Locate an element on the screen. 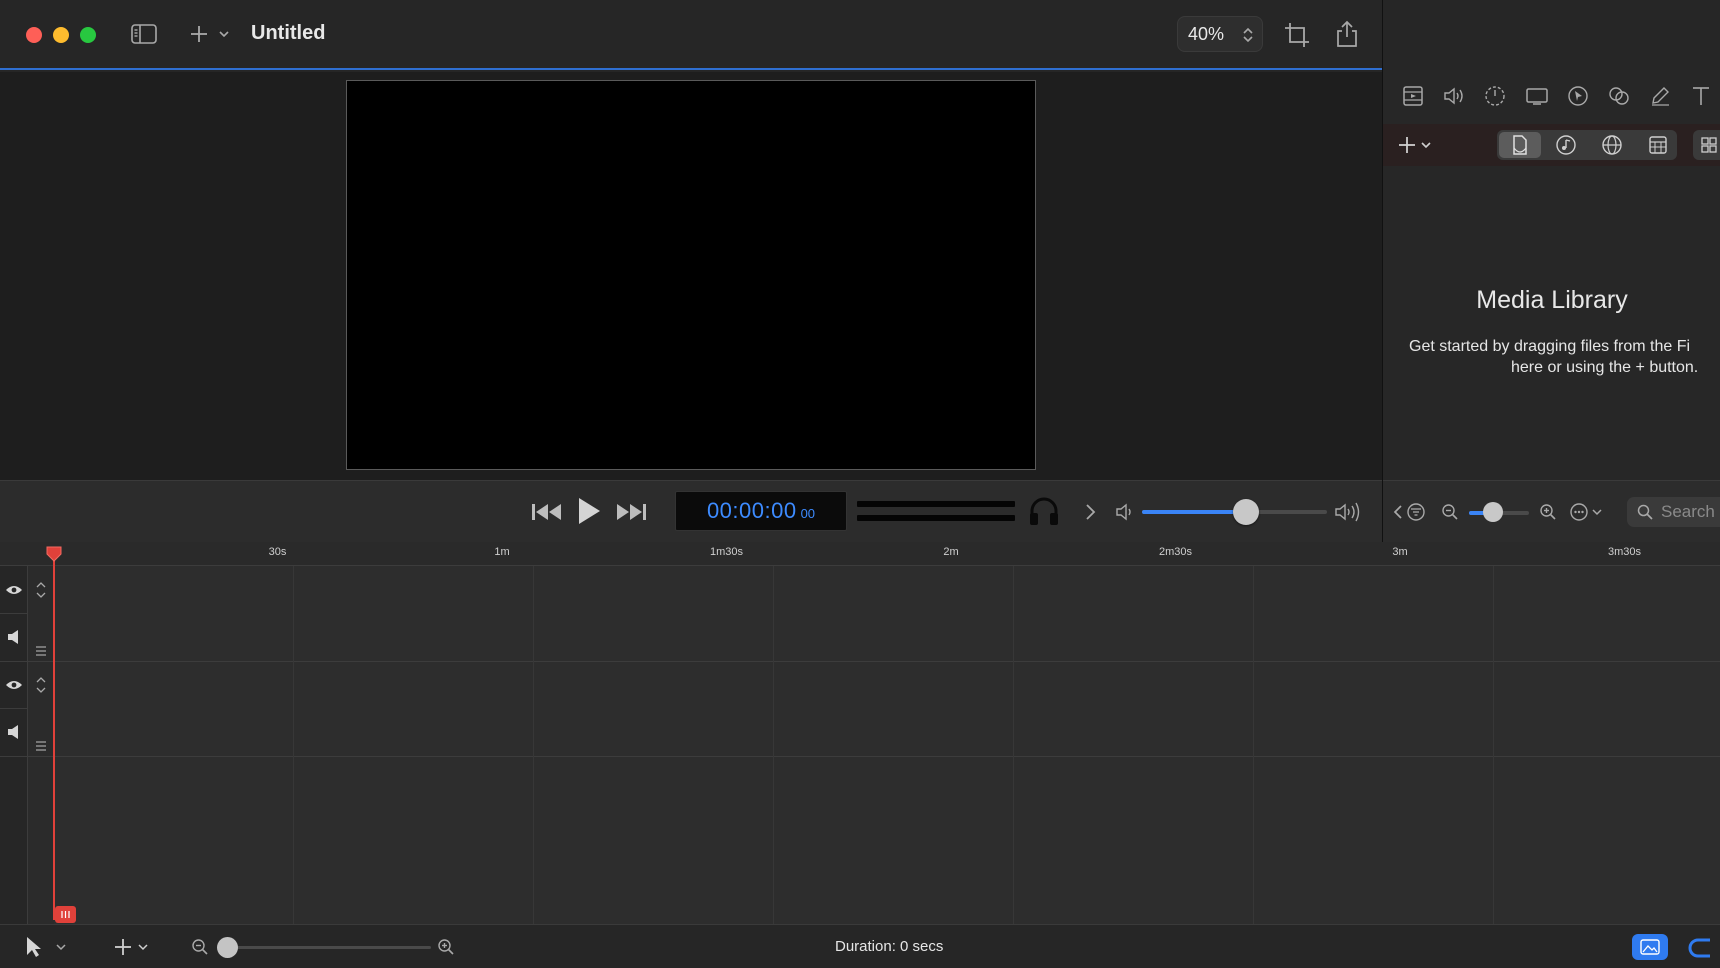 This screenshot has width=1720, height=968. media-thumbnails-toggle is located at coordinates (1650, 947).